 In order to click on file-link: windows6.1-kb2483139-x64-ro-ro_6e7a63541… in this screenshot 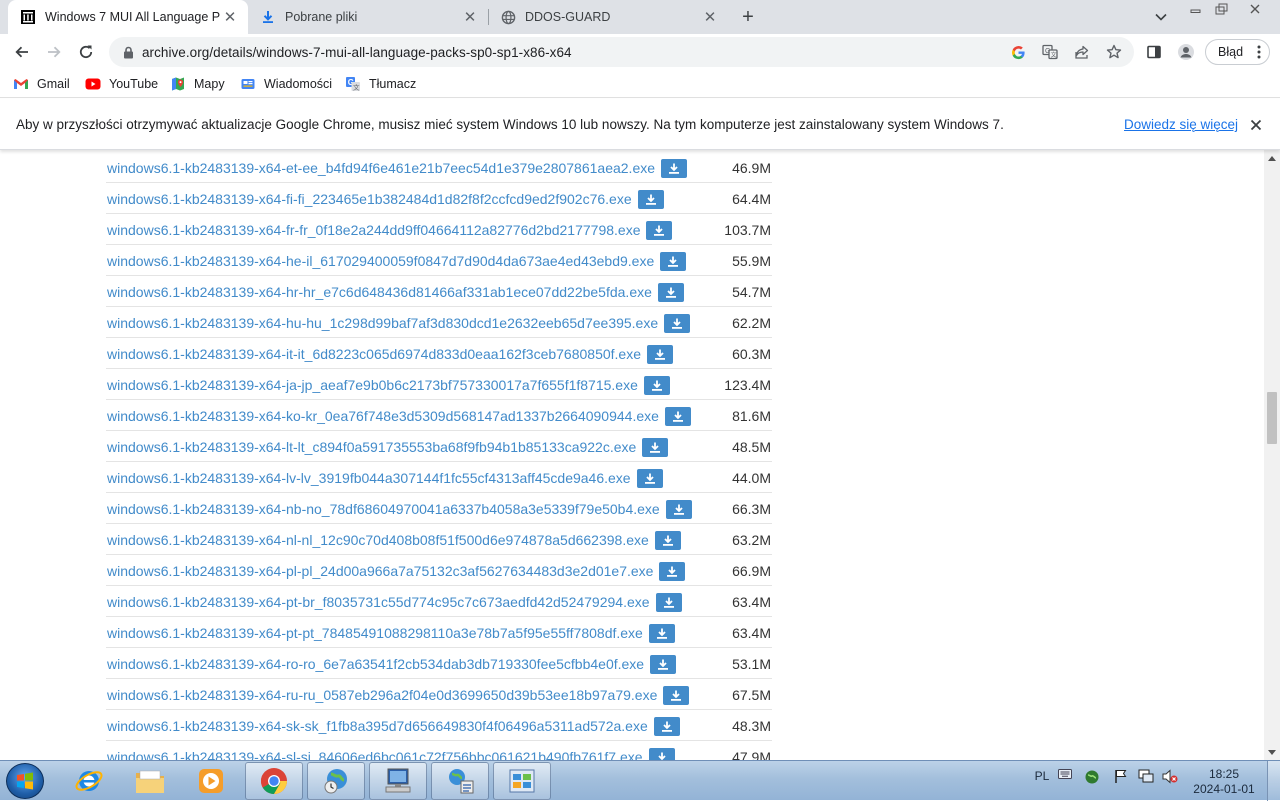, I will do `click(392, 665)`.